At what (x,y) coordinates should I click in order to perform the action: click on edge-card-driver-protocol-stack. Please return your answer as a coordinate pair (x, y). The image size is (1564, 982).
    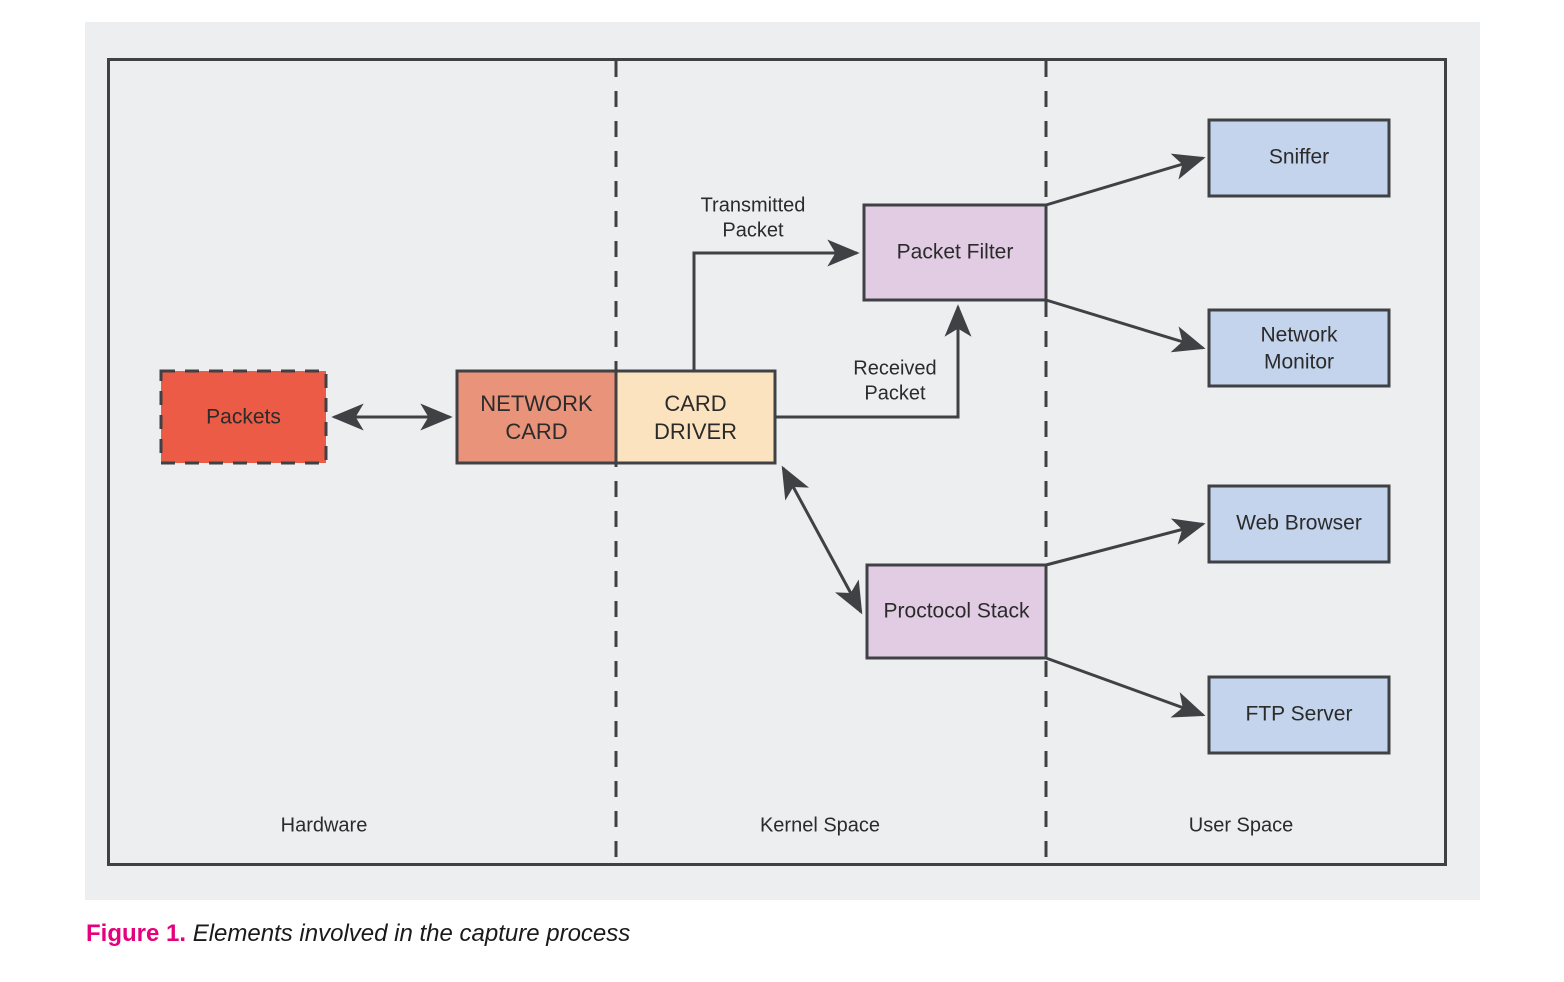
    Looking at the image, I should click on (822, 540).